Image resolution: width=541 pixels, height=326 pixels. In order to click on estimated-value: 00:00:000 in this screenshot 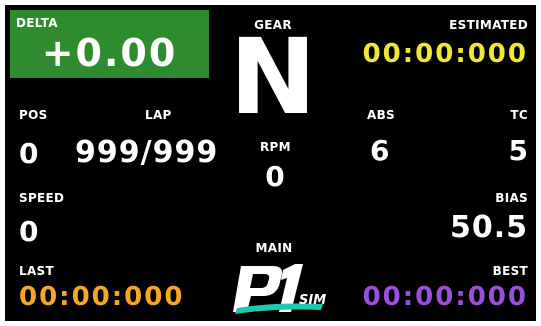, I will do `click(445, 54)`.